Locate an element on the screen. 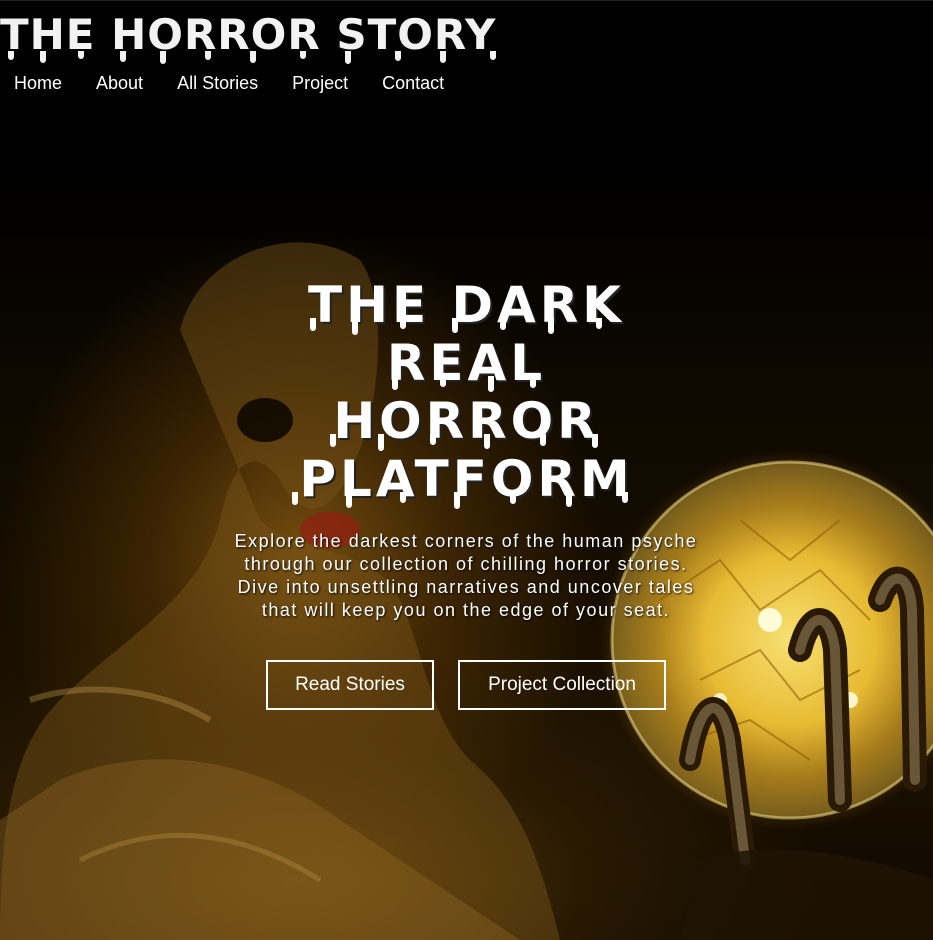  hero-title-line: REAL is located at coordinates (466, 363).